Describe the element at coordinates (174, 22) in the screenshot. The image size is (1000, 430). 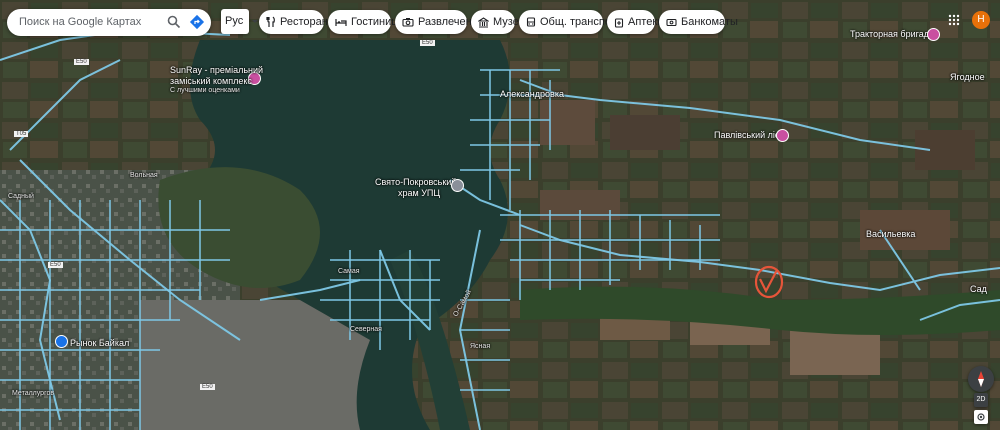
I see `search-icon` at that location.